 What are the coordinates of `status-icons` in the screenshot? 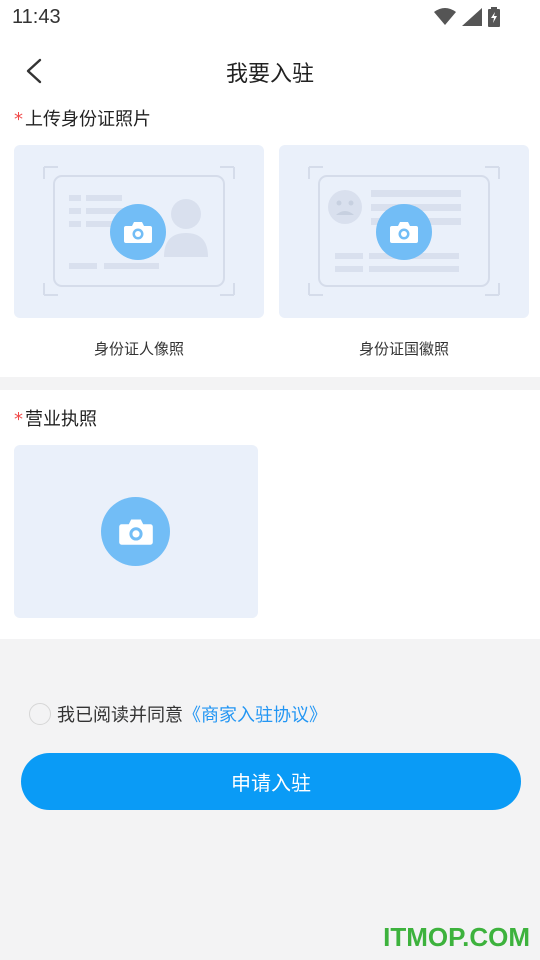 It's located at (467, 17).